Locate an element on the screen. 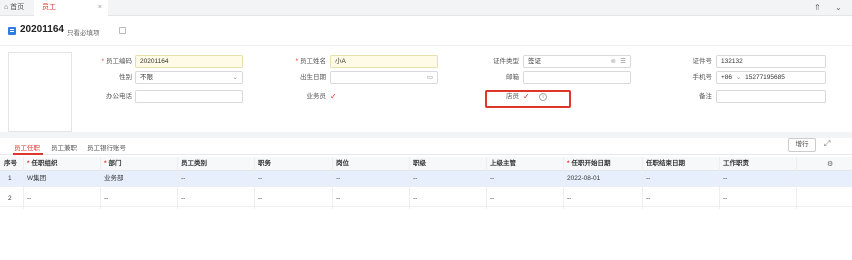  gender-select: 不限 ⌄ is located at coordinates (189, 77).